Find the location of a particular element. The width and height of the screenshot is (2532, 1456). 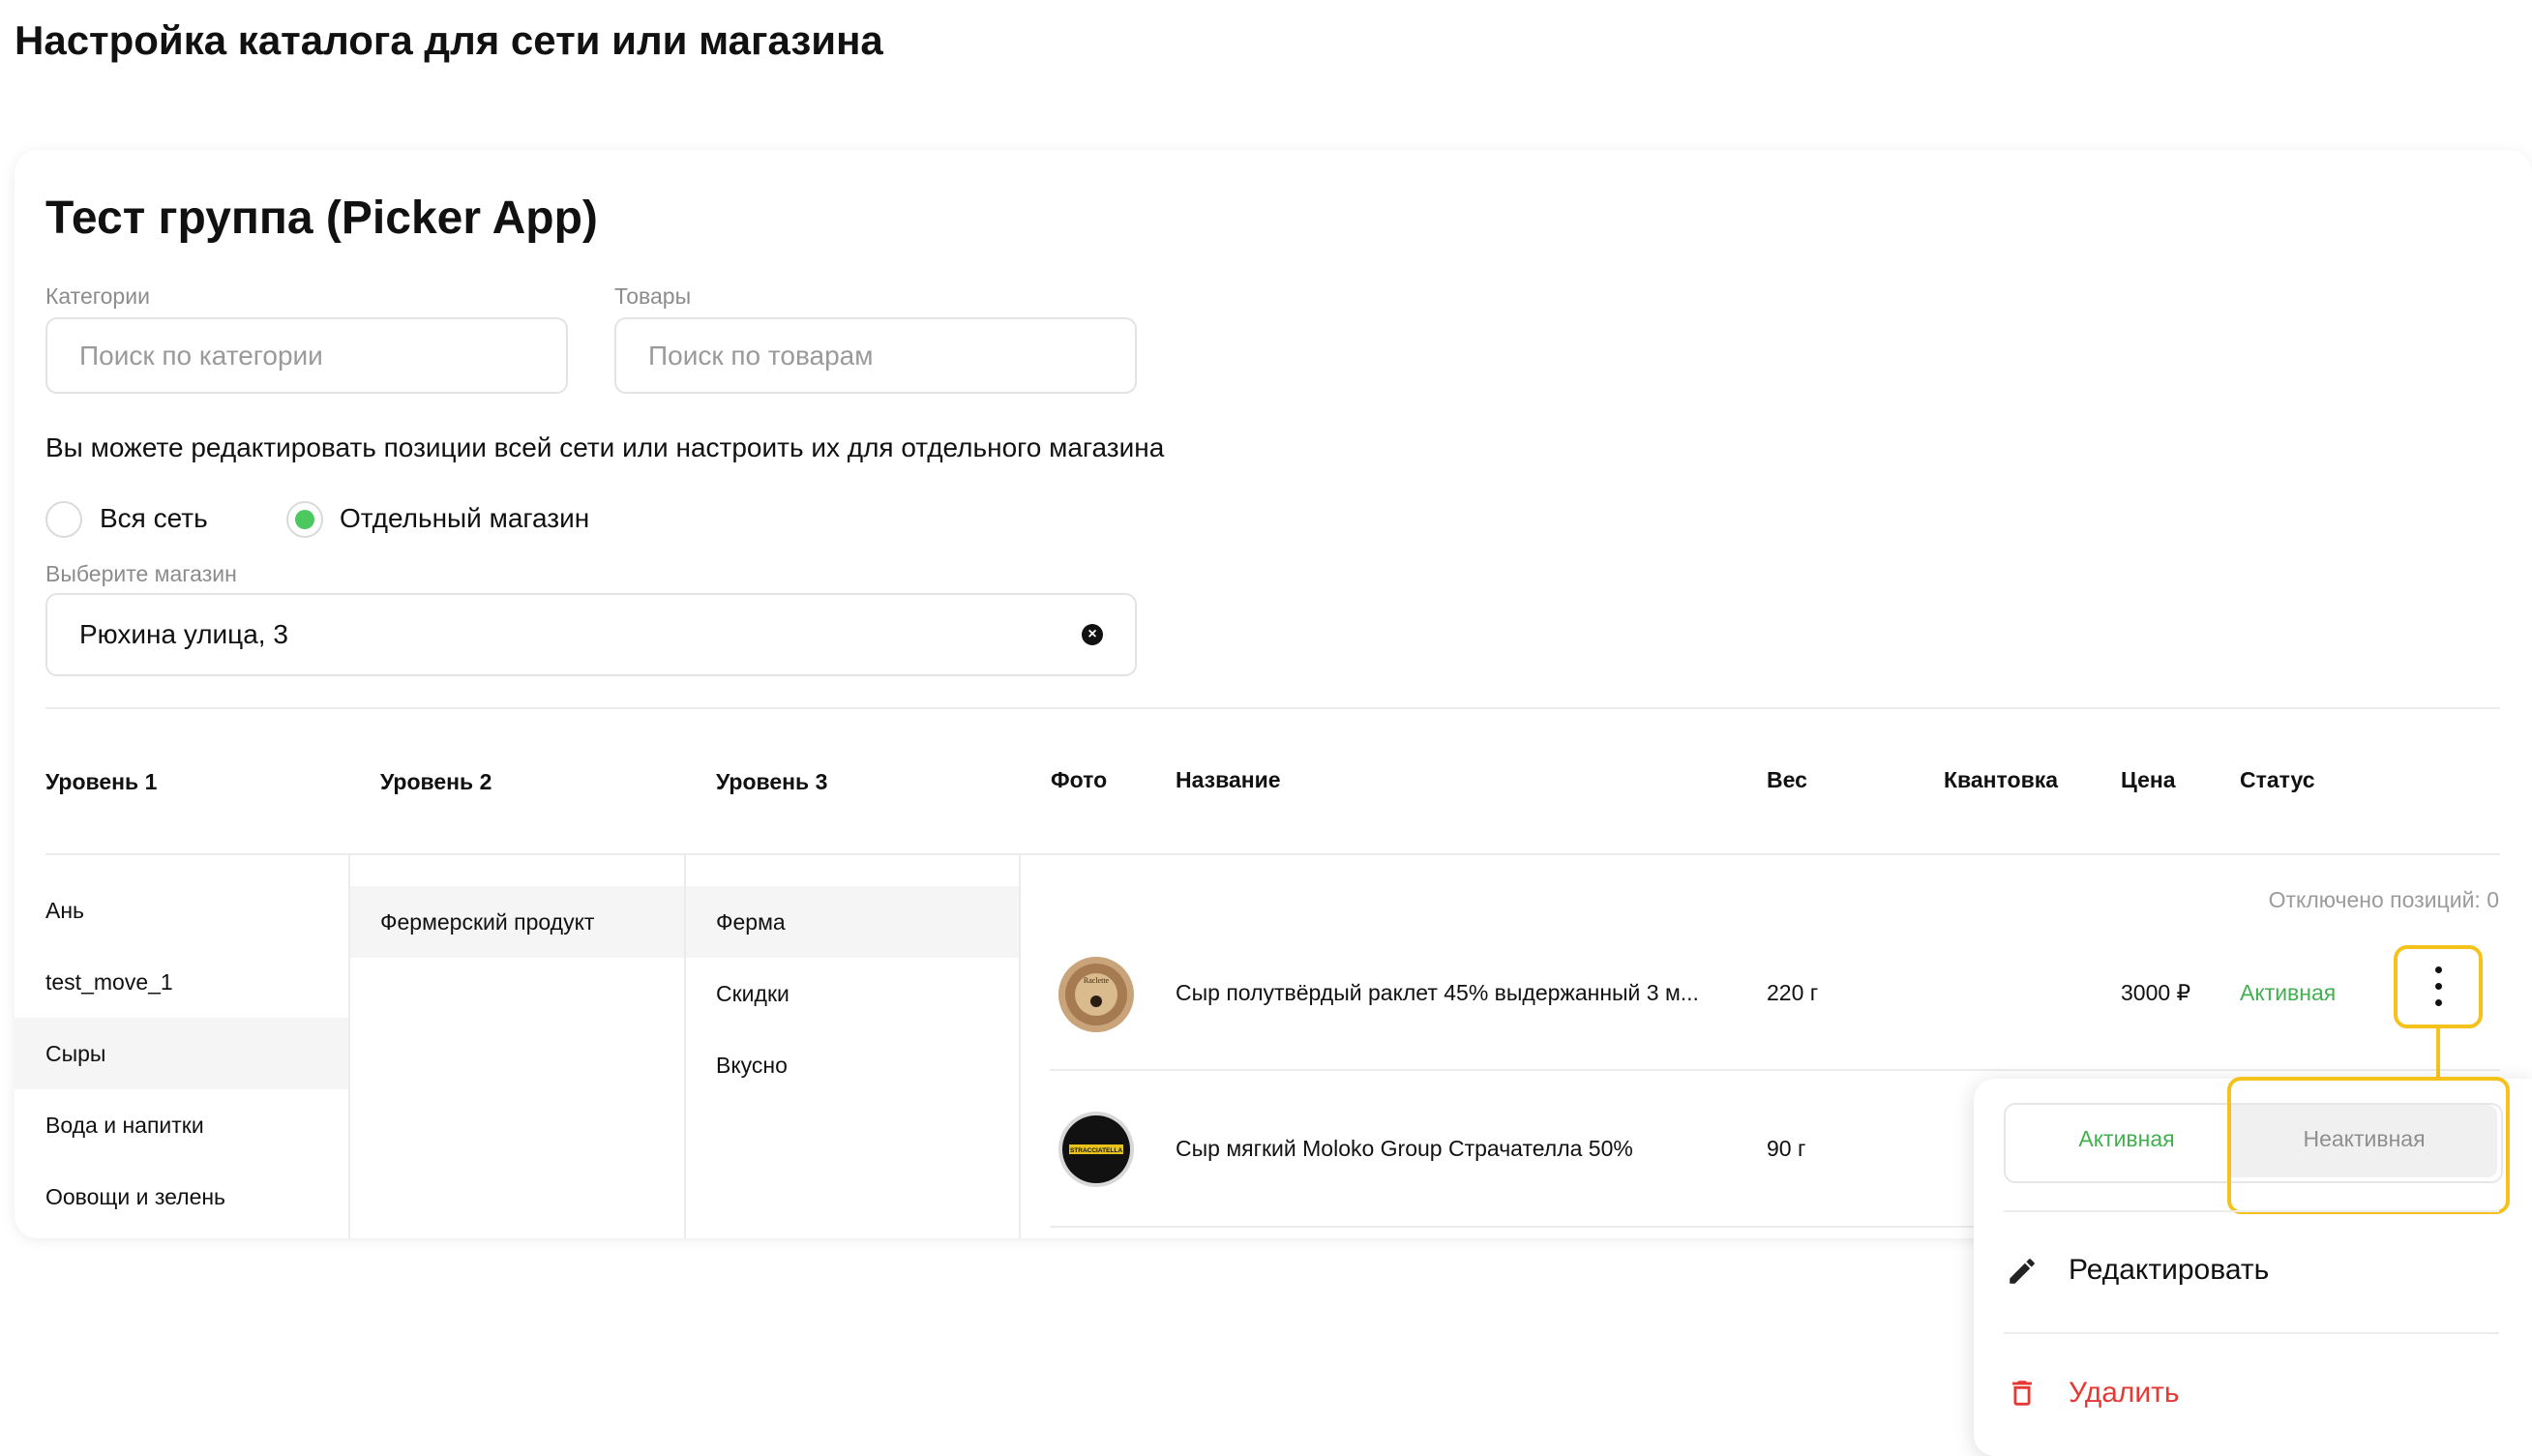

more-actions-button is located at coordinates (2438, 986).